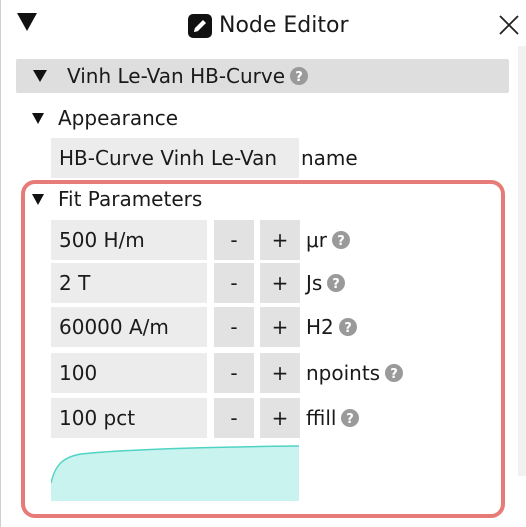 This screenshot has height=527, width=526. What do you see at coordinates (234, 373) in the screenshot?
I see `npoints-decrement-button: -` at bounding box center [234, 373].